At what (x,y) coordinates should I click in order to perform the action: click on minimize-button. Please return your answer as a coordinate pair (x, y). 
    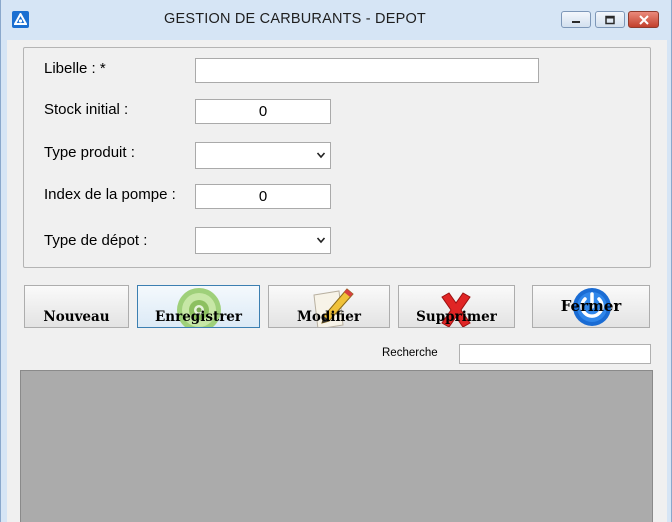
    Looking at the image, I should click on (576, 19).